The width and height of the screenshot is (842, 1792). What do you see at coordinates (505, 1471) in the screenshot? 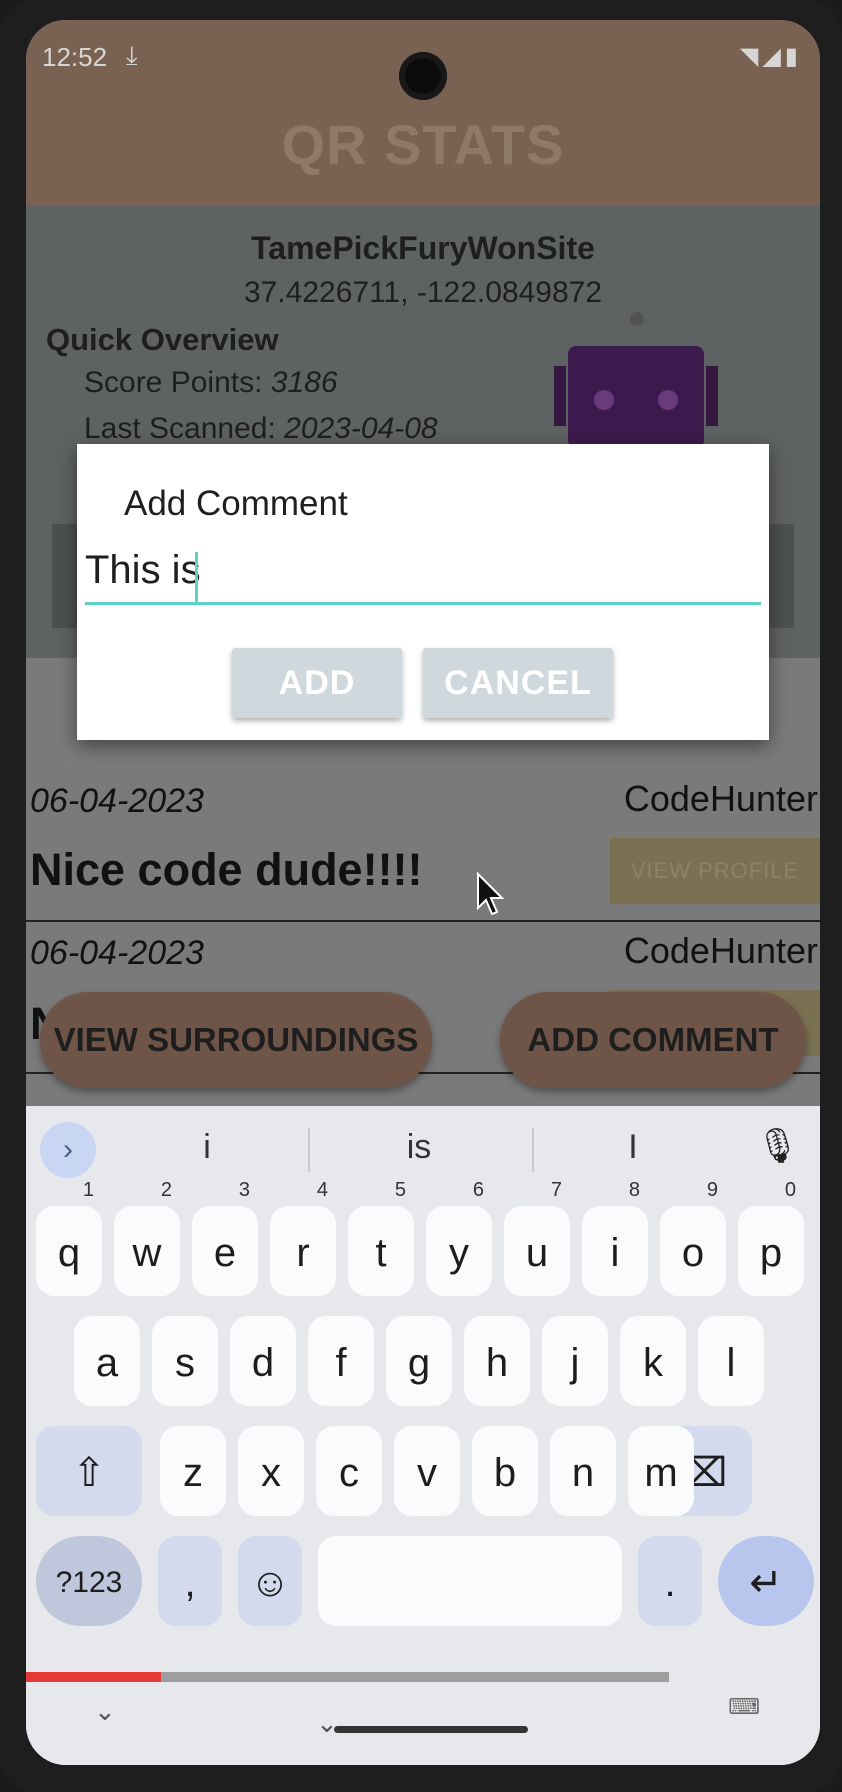
I see `key-b: b` at bounding box center [505, 1471].